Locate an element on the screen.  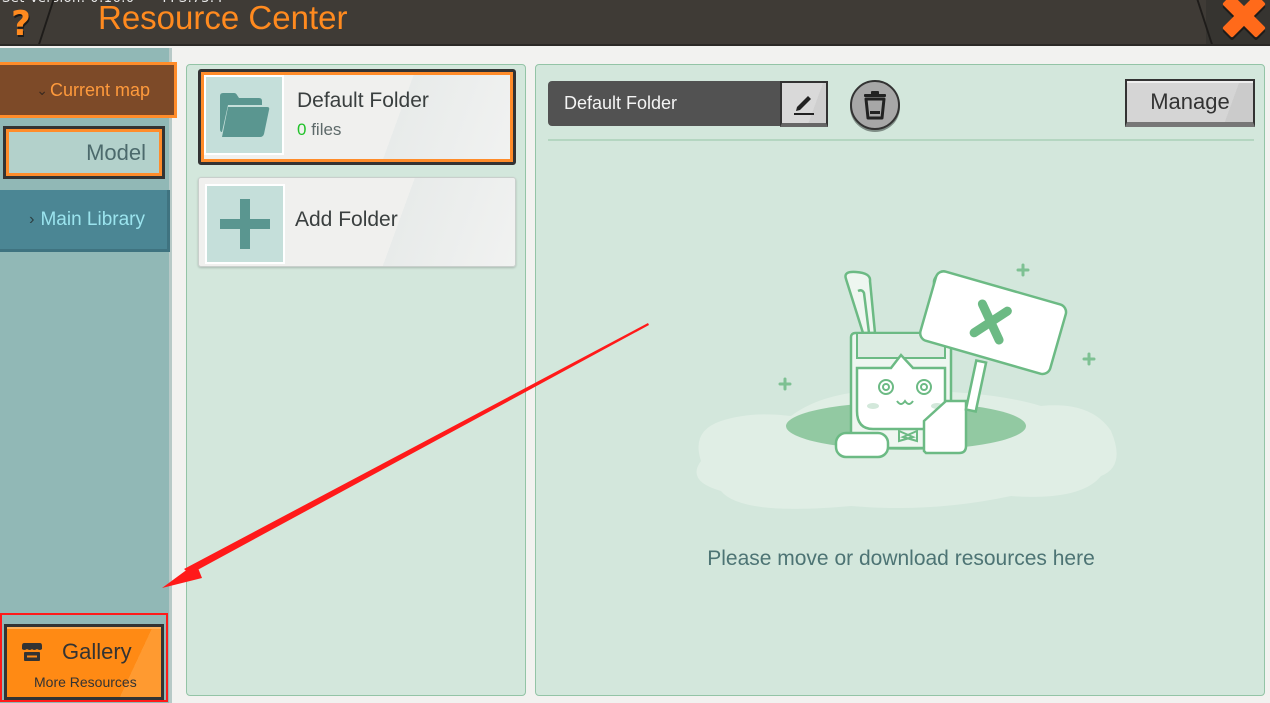
pencil-icon is located at coordinates (804, 105).